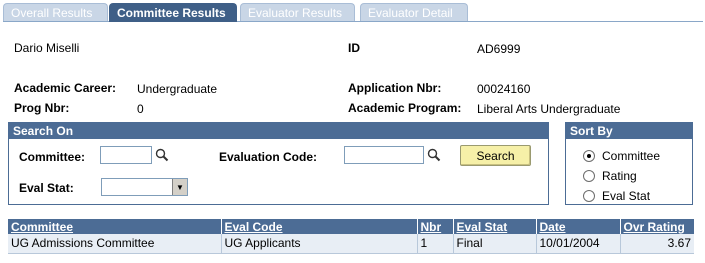 This screenshot has height=263, width=705. I want to click on academic-career-label: Academic Career:, so click(65, 88).